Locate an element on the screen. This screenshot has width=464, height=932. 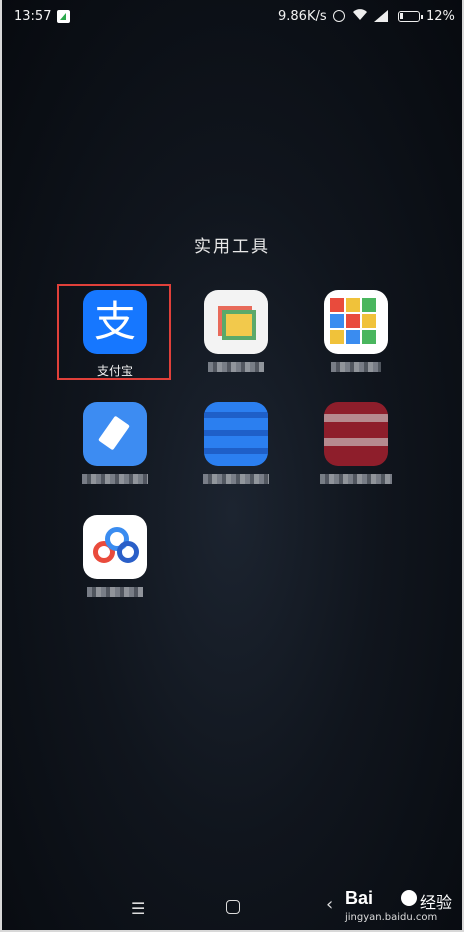
app-blue is located at coordinates (236, 443).